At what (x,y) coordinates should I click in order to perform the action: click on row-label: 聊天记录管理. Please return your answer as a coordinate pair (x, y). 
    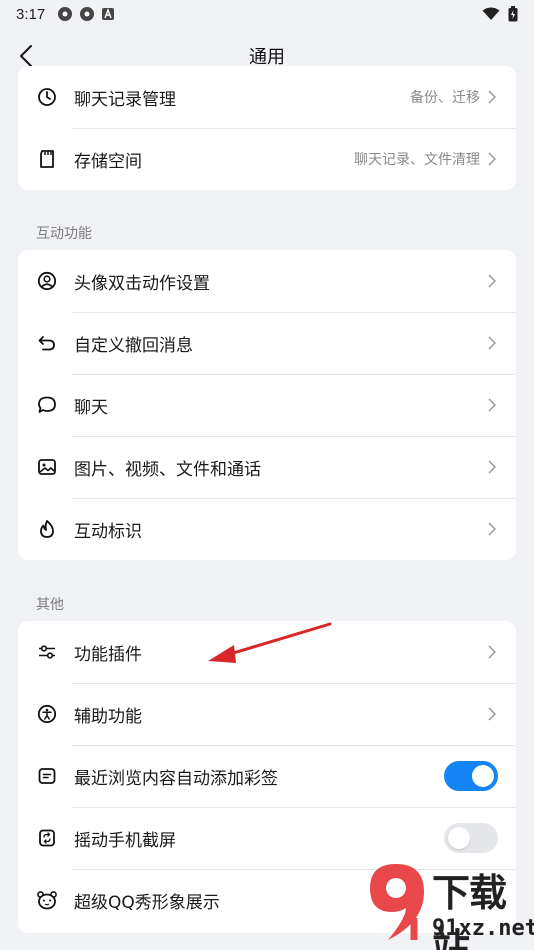
    Looking at the image, I should click on (125, 99).